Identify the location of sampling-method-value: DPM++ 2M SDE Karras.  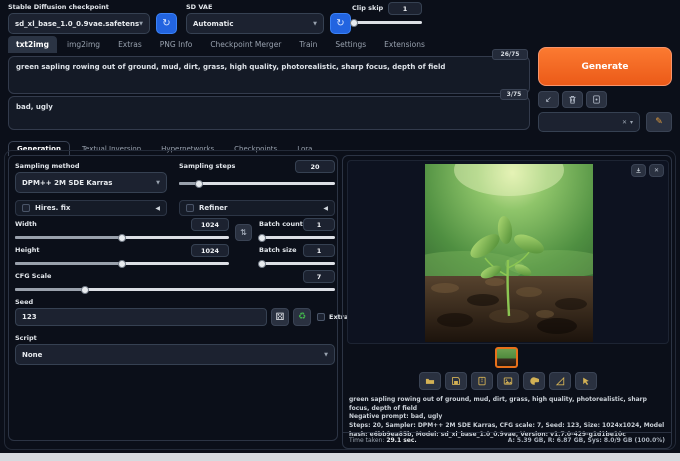
(67, 182).